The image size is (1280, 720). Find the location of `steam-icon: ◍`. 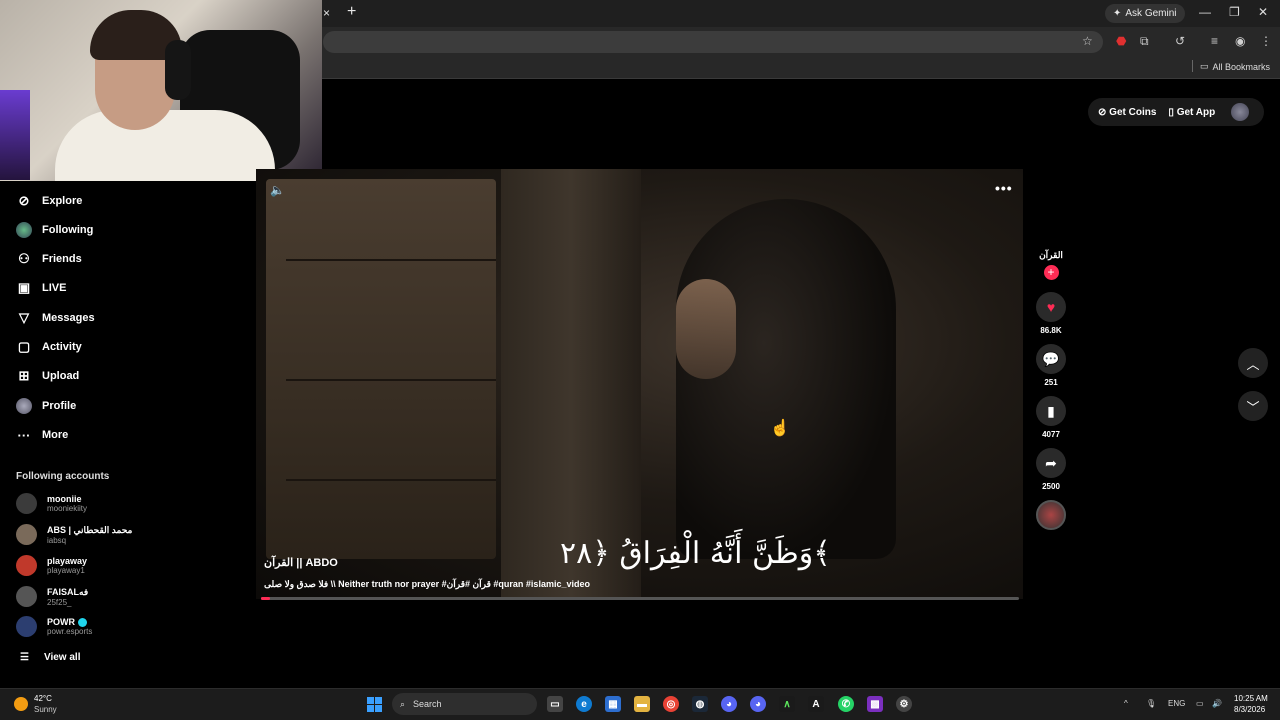

steam-icon: ◍ is located at coordinates (700, 704).